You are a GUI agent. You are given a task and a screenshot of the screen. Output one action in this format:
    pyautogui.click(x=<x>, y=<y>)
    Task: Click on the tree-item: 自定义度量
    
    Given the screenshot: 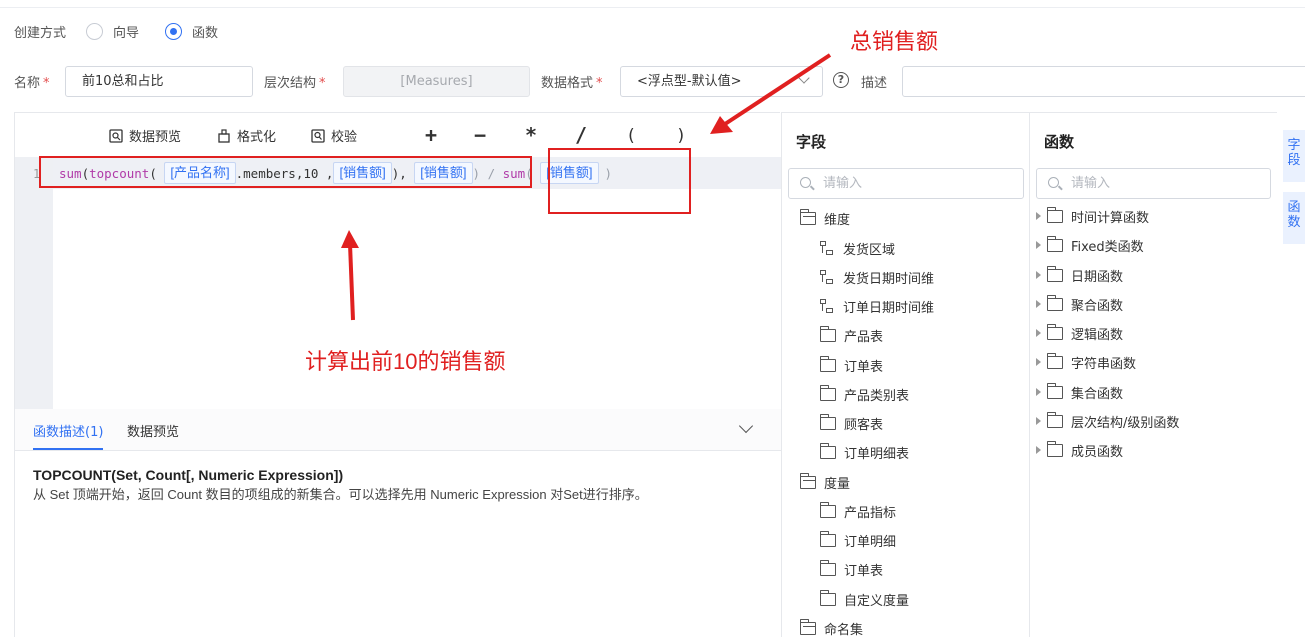 What is the action you would take?
    pyautogui.click(x=864, y=599)
    